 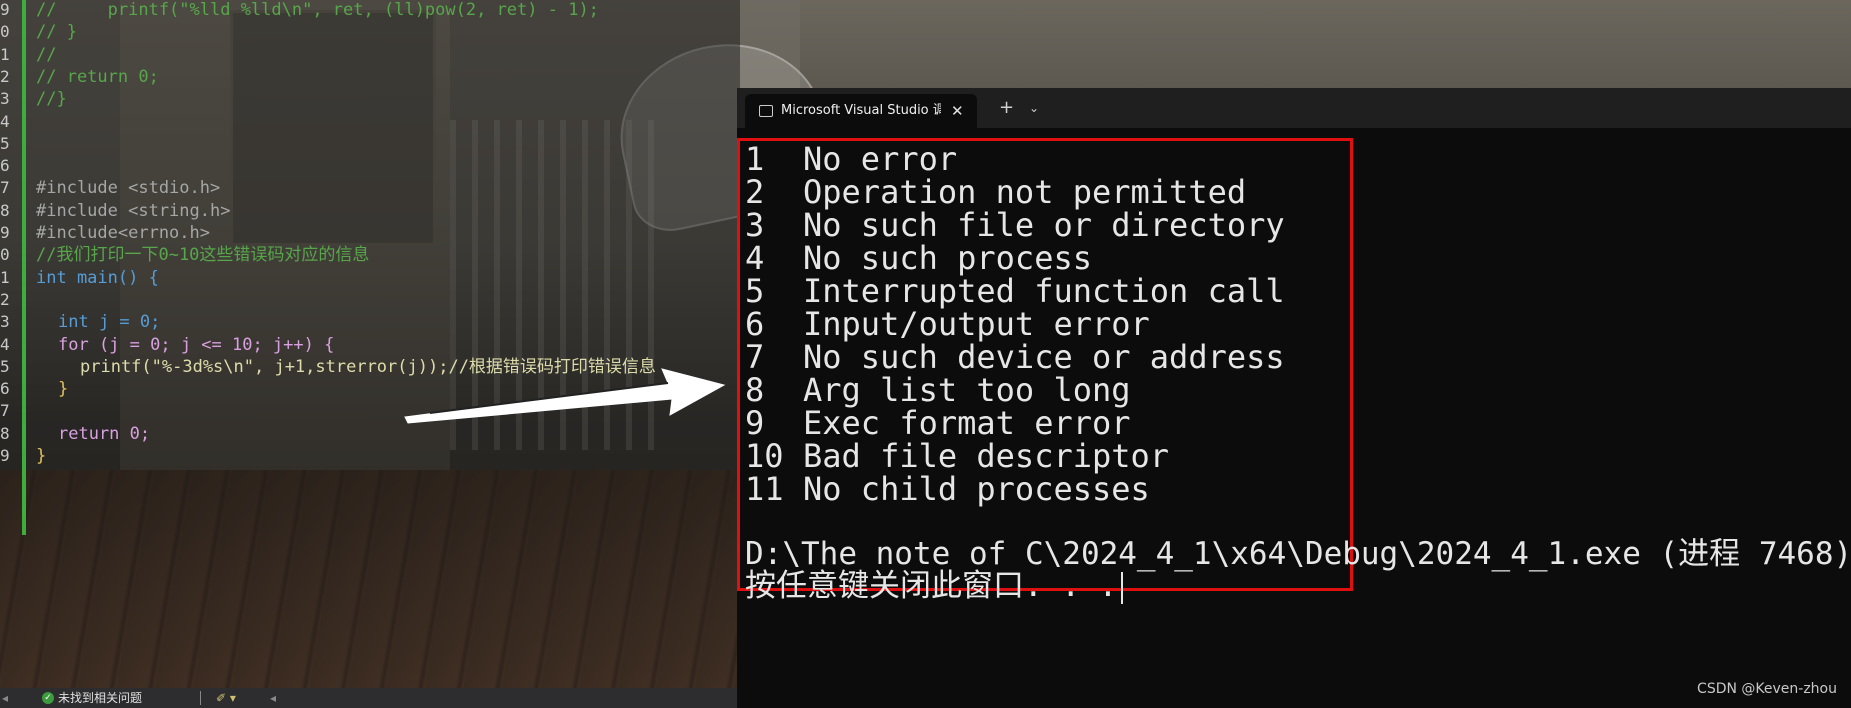 I want to click on change-indicator-bar, so click(x=24, y=267).